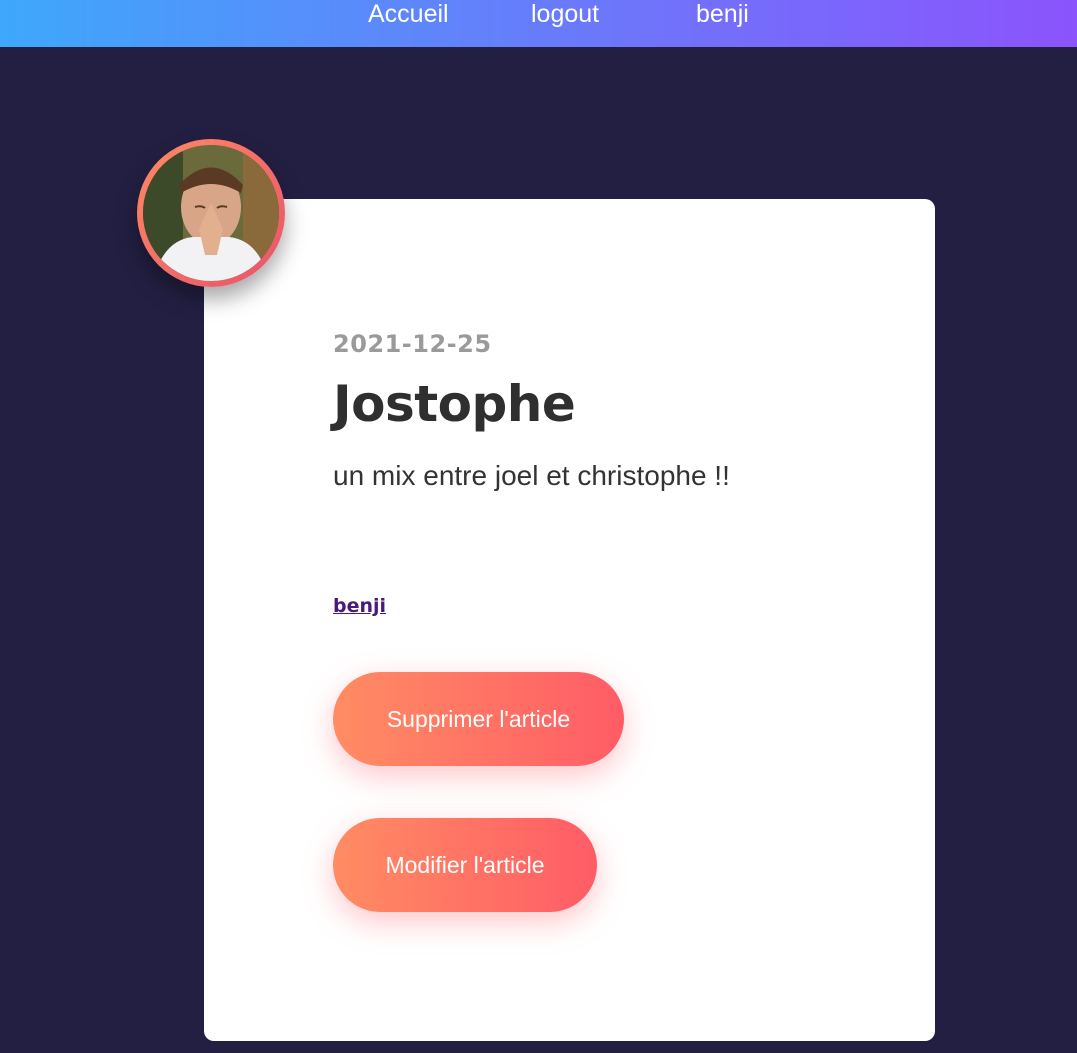 Image resolution: width=1077 pixels, height=1053 pixels. Describe the element at coordinates (412, 344) in the screenshot. I see `article-date: 2021-12-25` at that location.